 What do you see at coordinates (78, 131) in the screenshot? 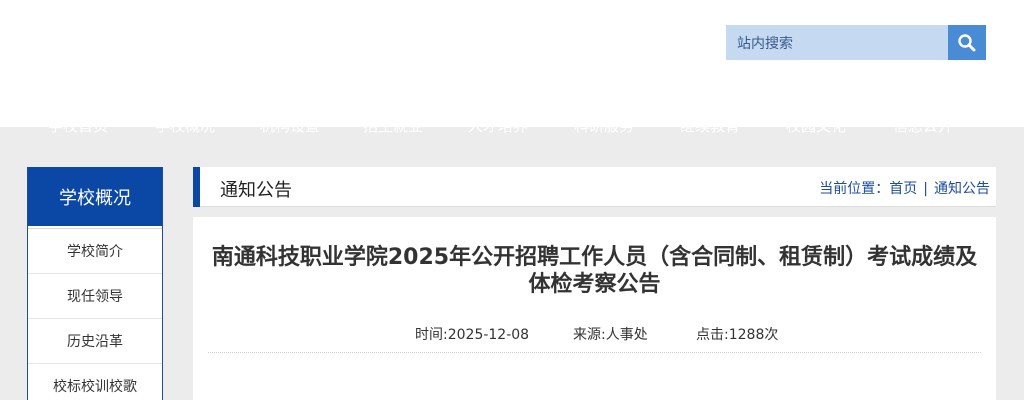
I see `nav-item-home: 学校首页` at bounding box center [78, 131].